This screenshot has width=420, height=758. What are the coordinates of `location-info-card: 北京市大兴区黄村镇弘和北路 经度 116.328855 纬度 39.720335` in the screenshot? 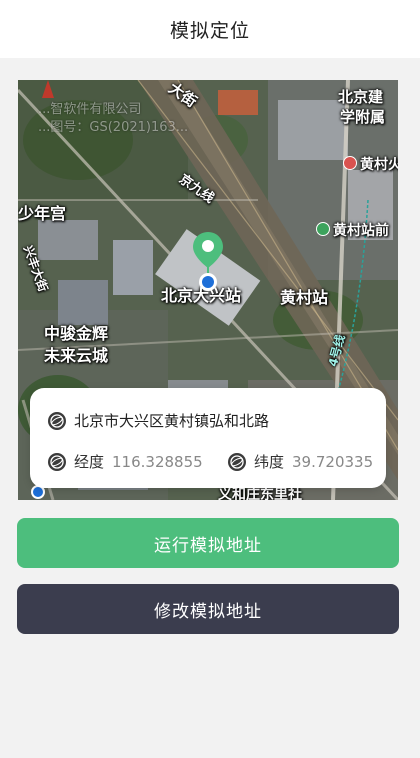 It's located at (208, 438).